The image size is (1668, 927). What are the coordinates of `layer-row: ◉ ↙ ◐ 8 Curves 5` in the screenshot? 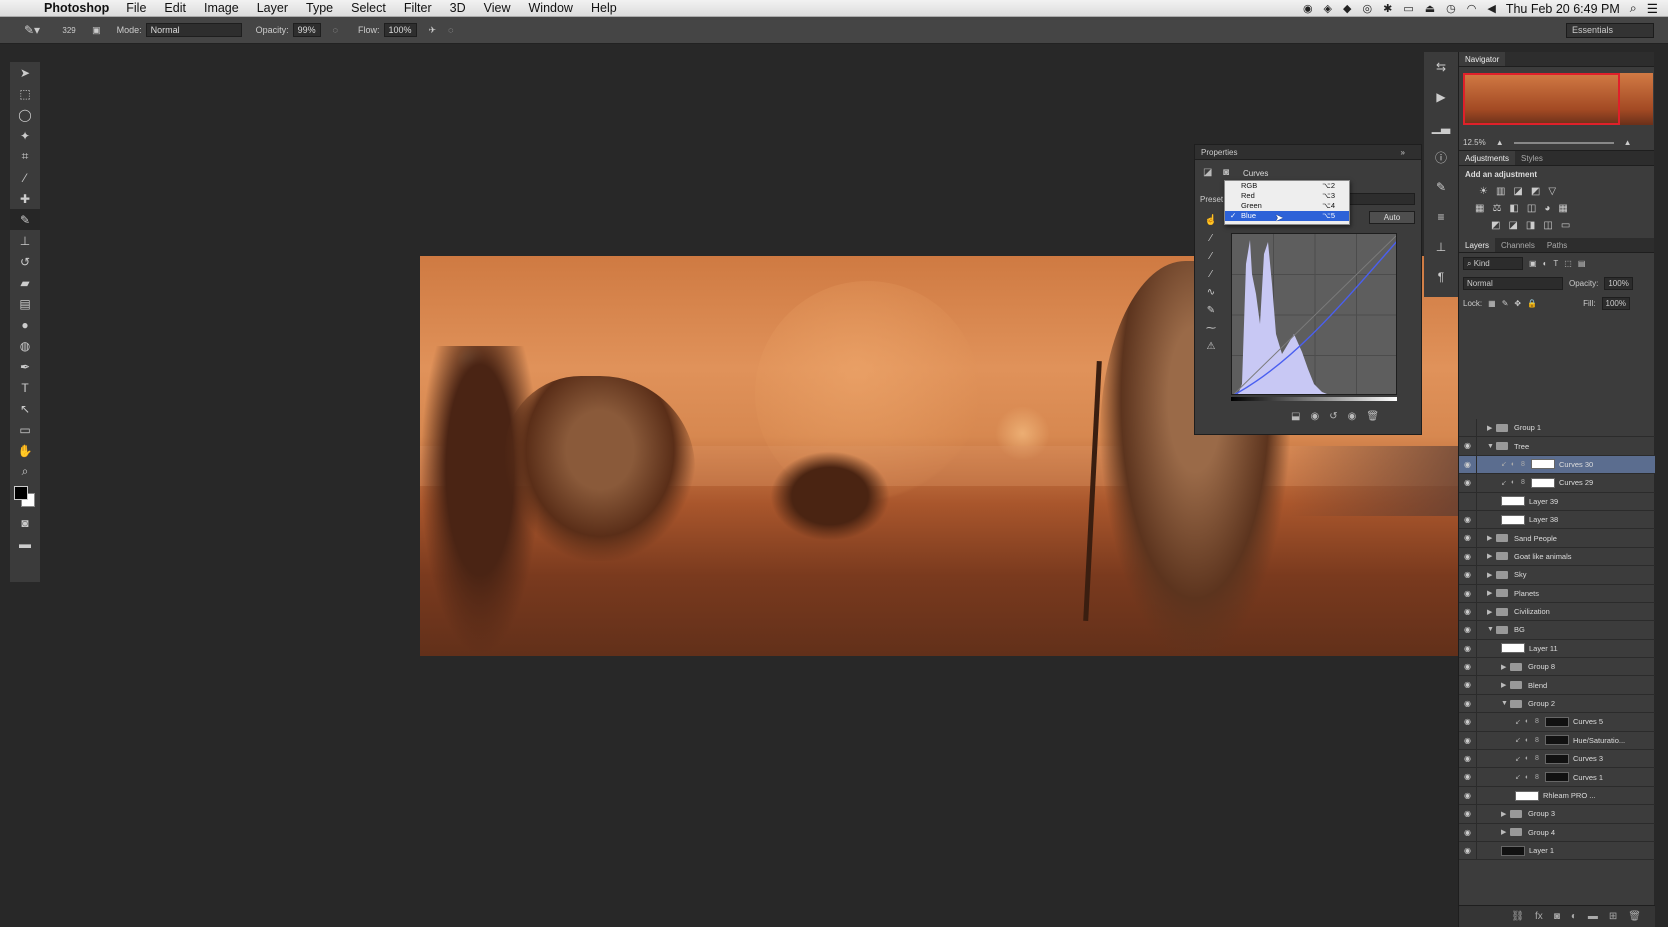 It's located at (1557, 722).